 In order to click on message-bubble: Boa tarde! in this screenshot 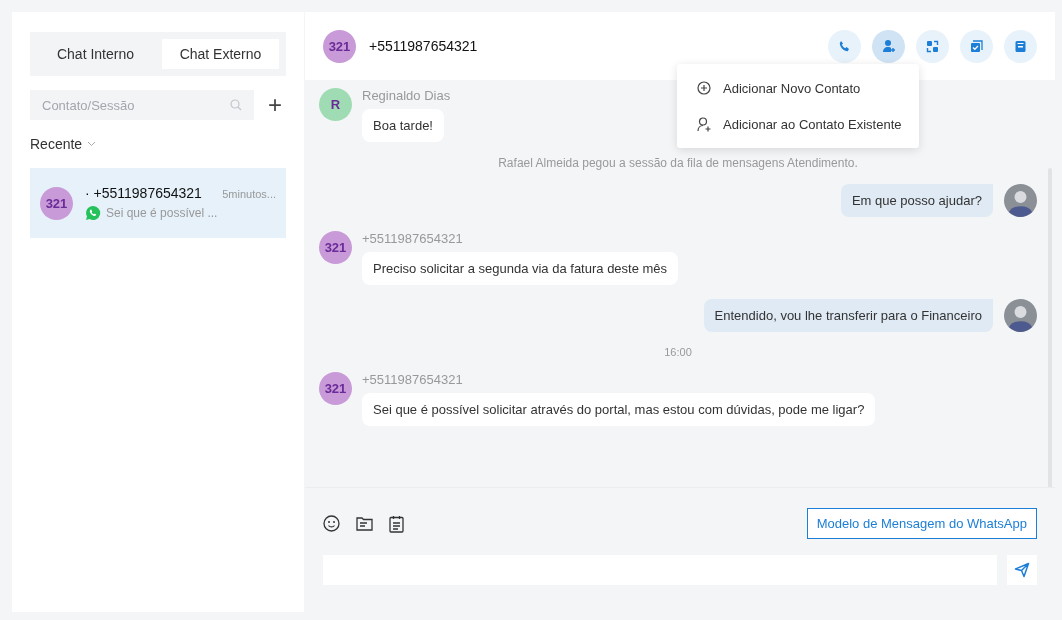, I will do `click(403, 125)`.